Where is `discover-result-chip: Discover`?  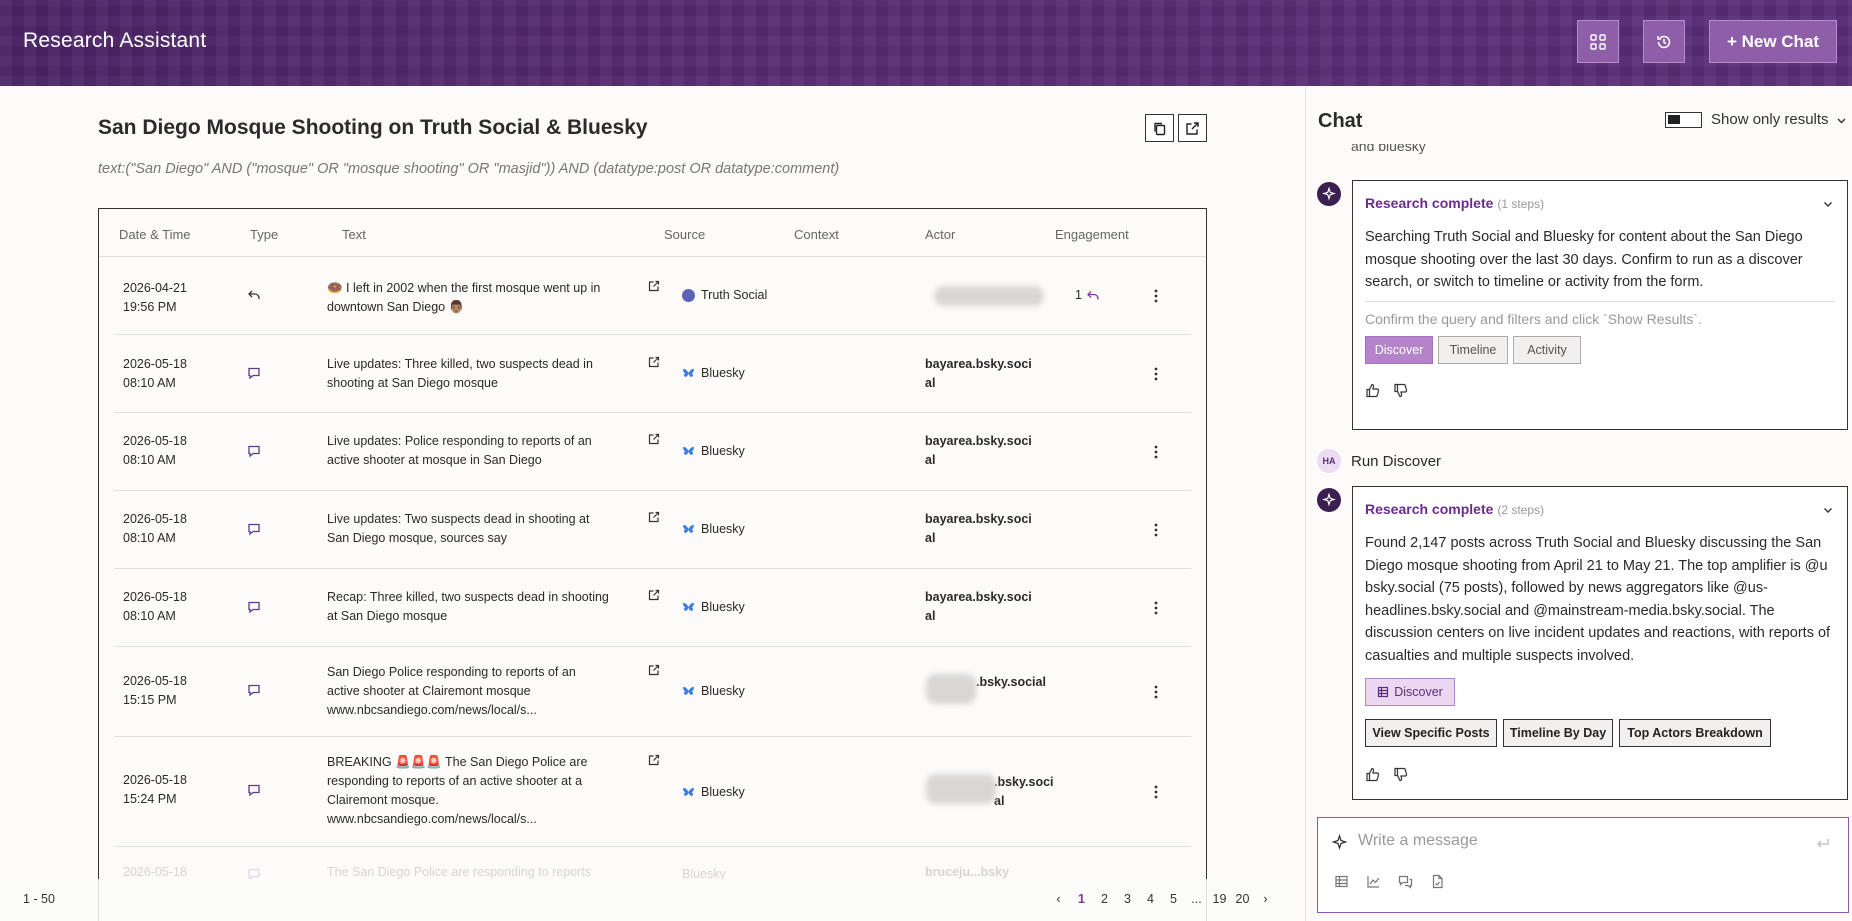 discover-result-chip: Discover is located at coordinates (1410, 692).